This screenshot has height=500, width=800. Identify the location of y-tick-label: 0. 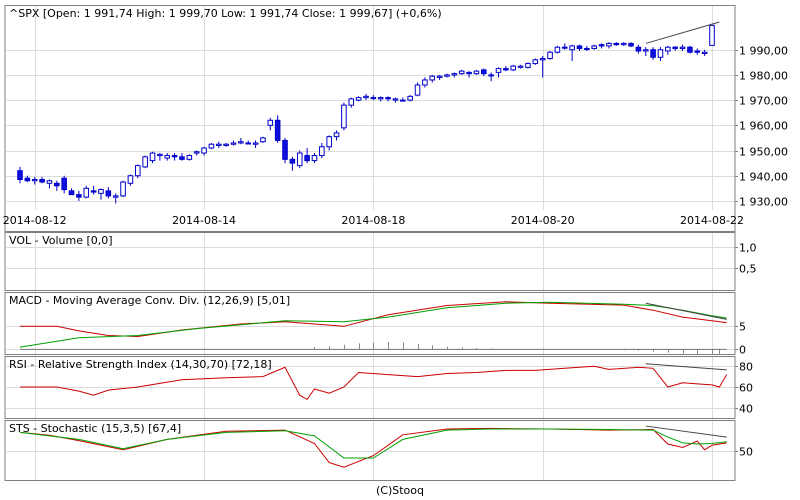
(742, 350).